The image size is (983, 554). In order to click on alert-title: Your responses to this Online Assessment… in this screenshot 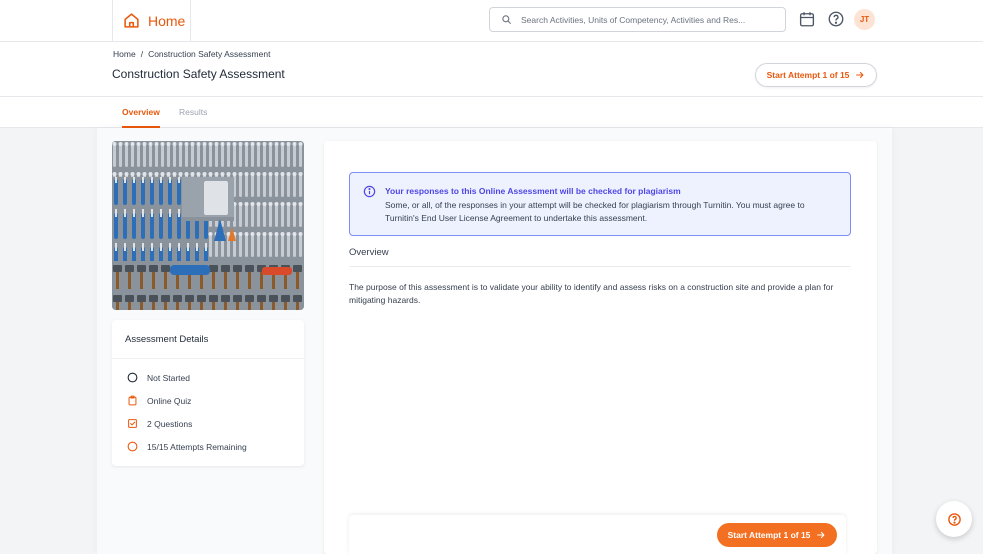, I will do `click(533, 191)`.